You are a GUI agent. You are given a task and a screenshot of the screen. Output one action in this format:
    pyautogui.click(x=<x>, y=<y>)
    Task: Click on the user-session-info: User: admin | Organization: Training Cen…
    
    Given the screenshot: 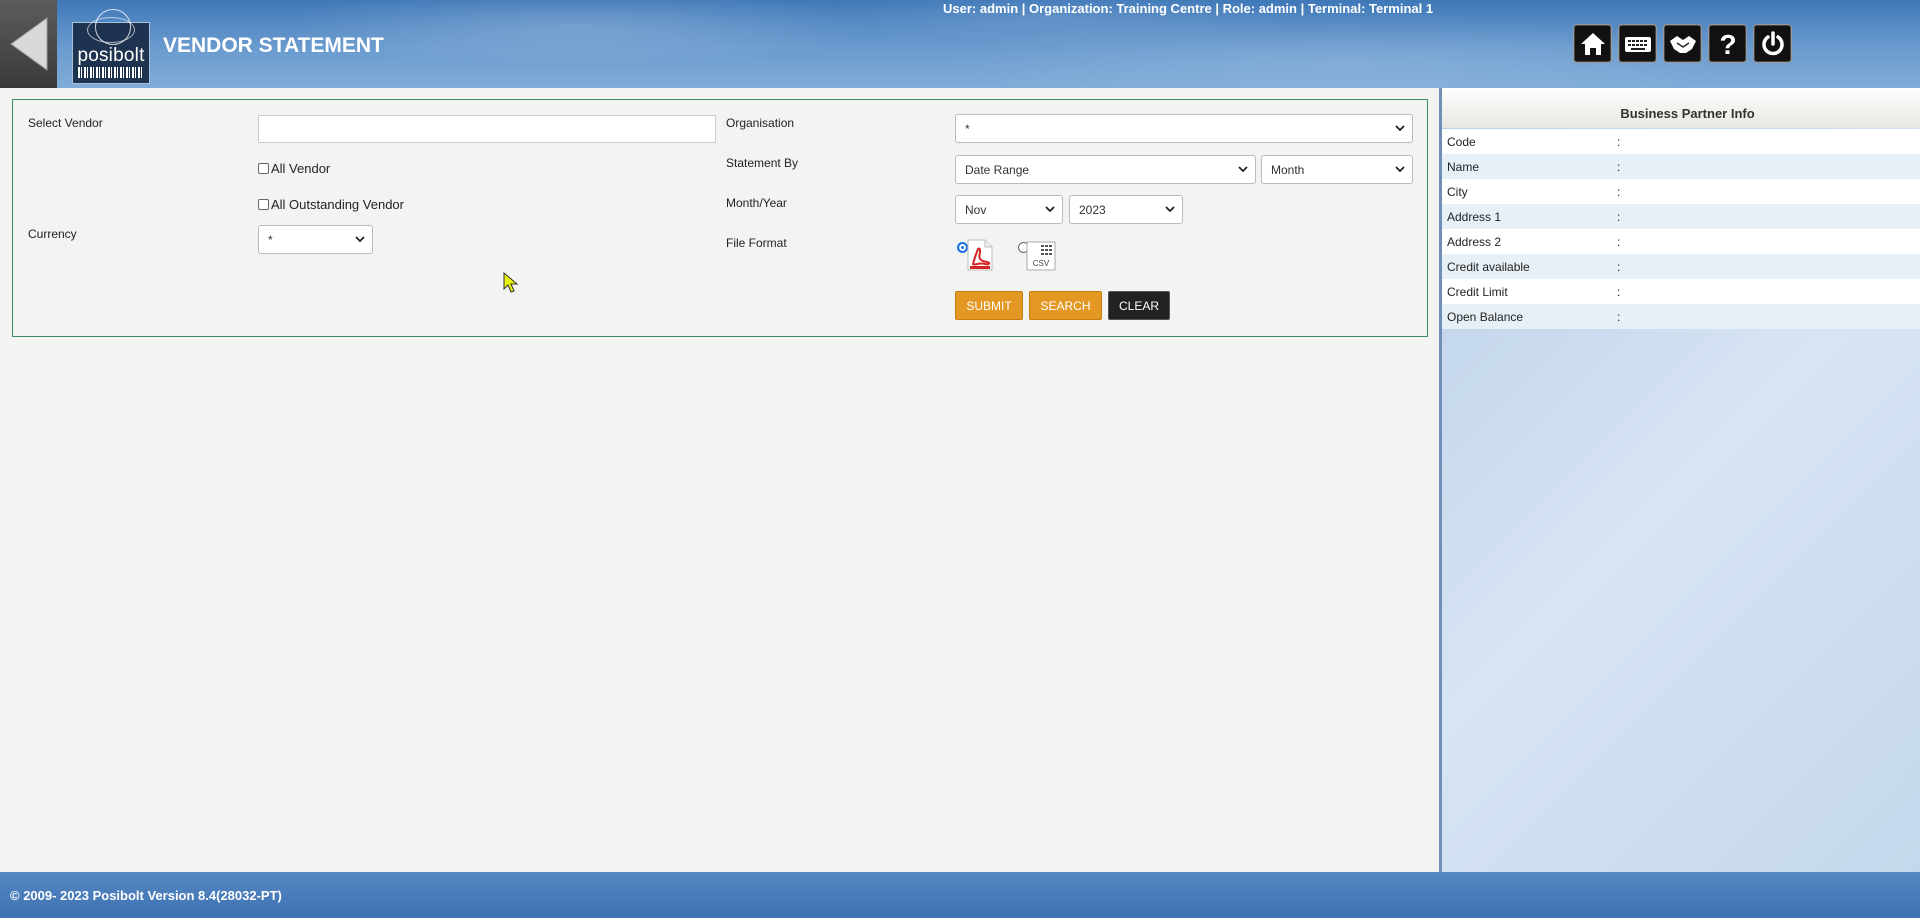 What is the action you would take?
    pyautogui.click(x=1188, y=8)
    